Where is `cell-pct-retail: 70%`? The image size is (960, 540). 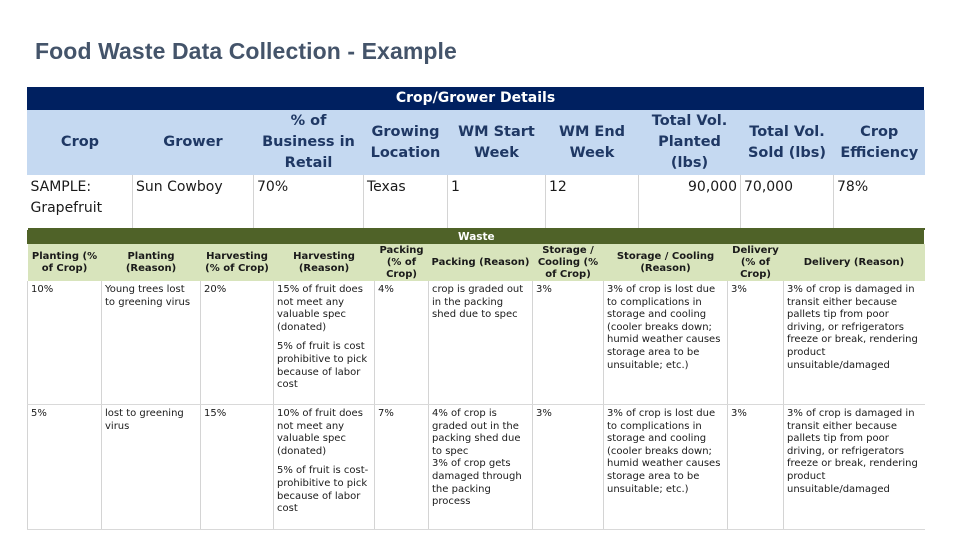
cell-pct-retail: 70% is located at coordinates (308, 202).